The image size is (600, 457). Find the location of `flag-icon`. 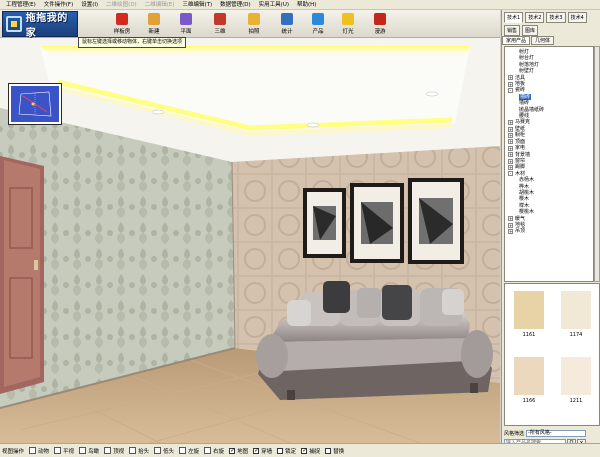

flag-icon is located at coordinates (122, 19).